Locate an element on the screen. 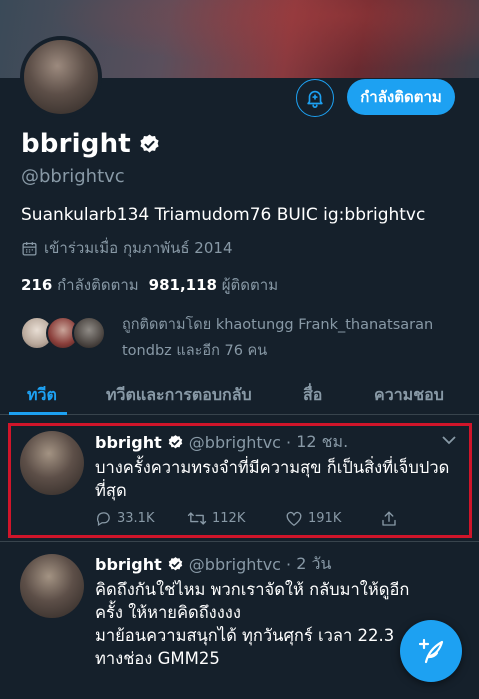 The image size is (479, 699). bell-plus-icon is located at coordinates (315, 99).